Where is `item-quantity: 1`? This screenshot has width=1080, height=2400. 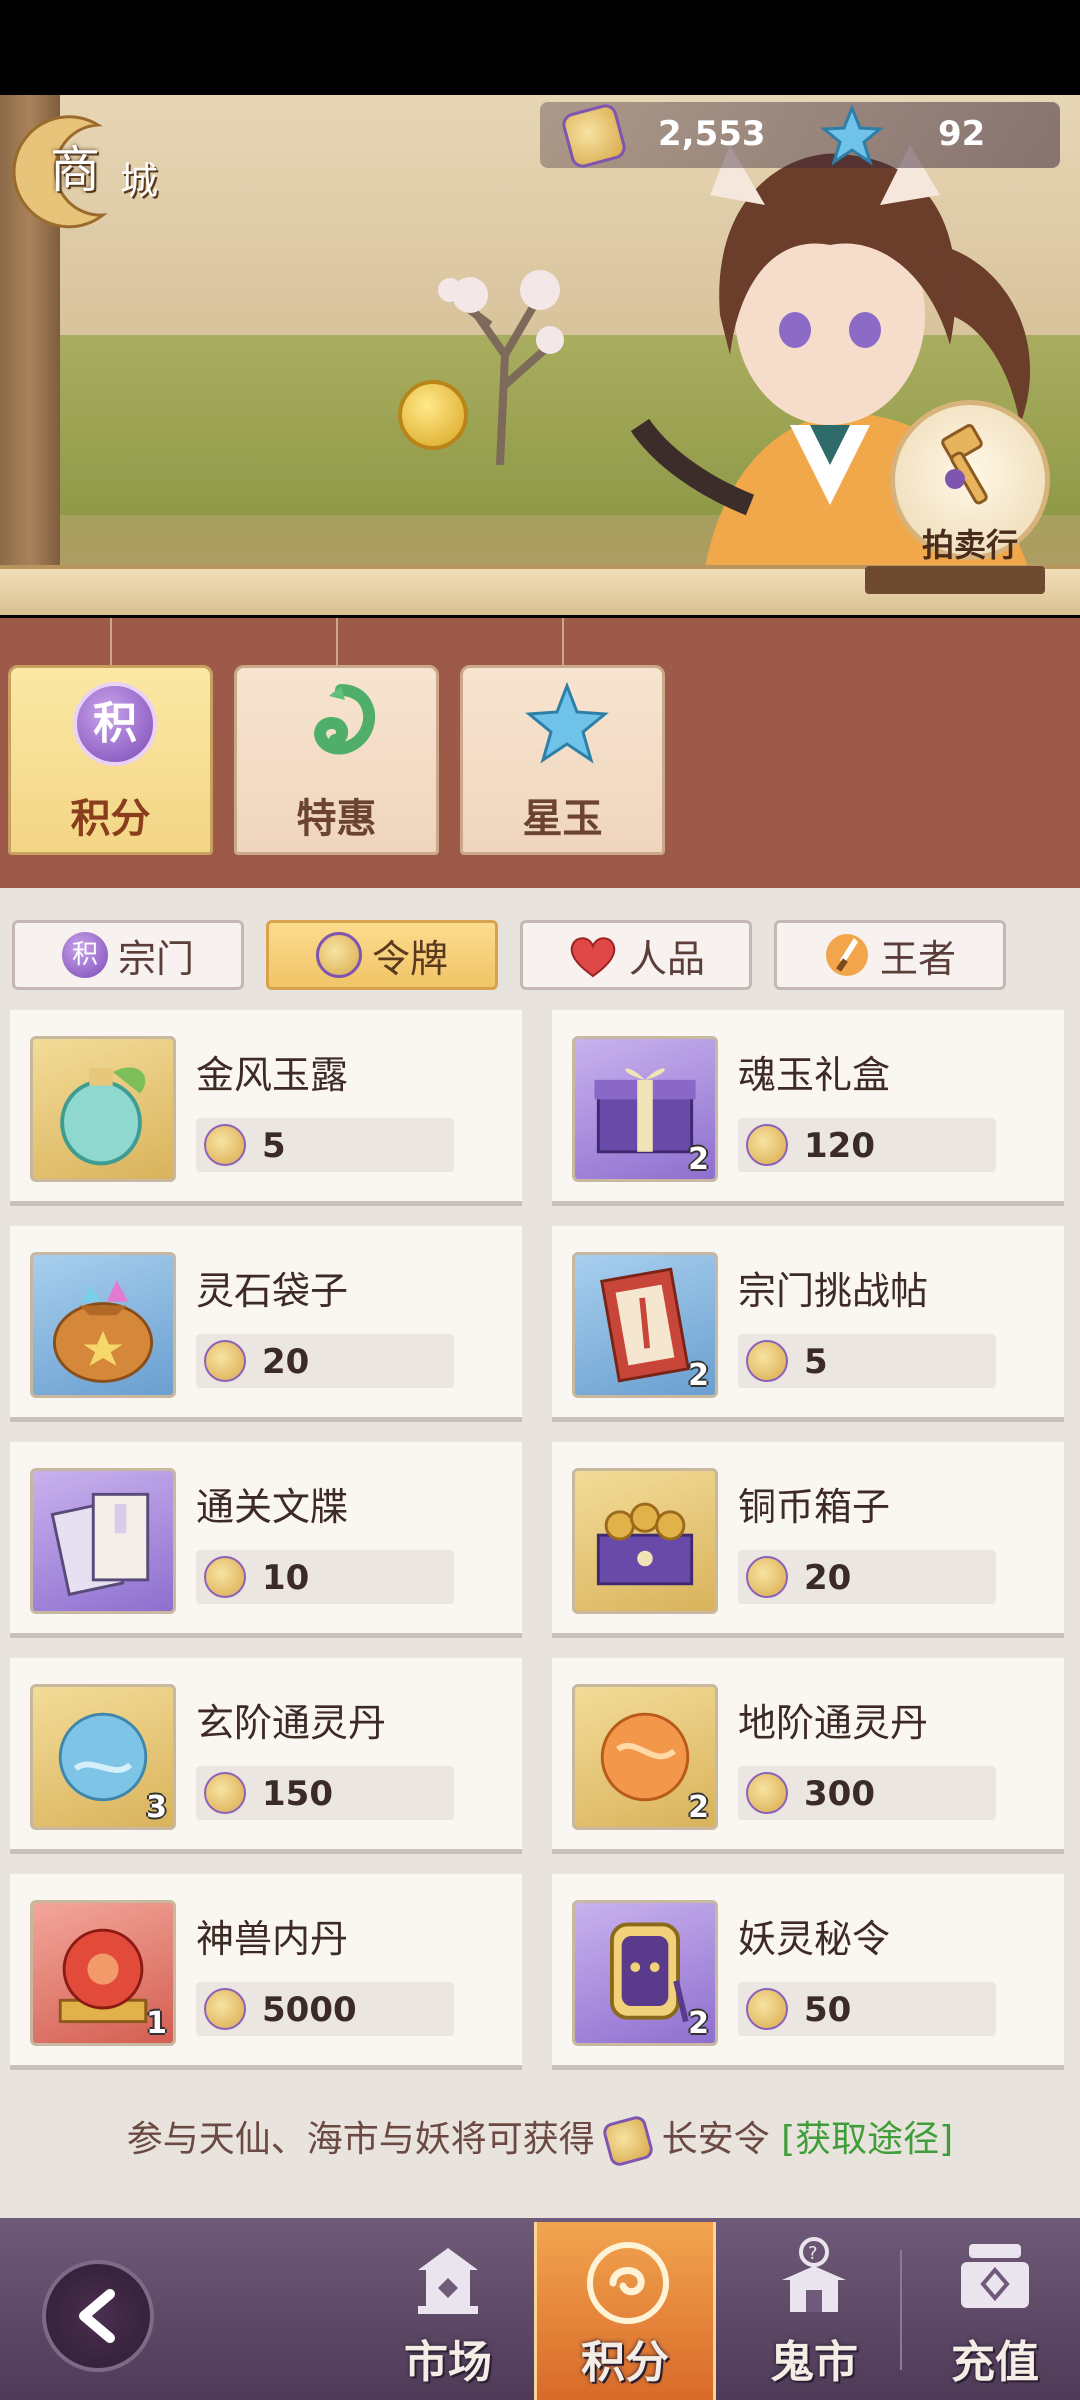
item-quantity: 1 is located at coordinates (156, 2023).